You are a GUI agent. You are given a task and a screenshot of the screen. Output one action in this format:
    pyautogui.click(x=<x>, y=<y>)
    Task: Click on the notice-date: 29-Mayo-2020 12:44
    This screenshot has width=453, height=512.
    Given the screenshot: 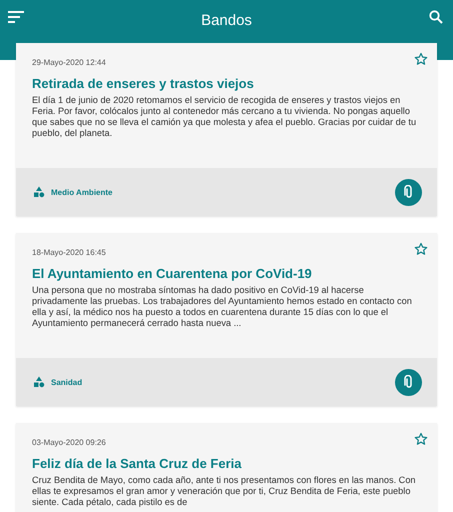 What is the action you would take?
    pyautogui.click(x=69, y=62)
    